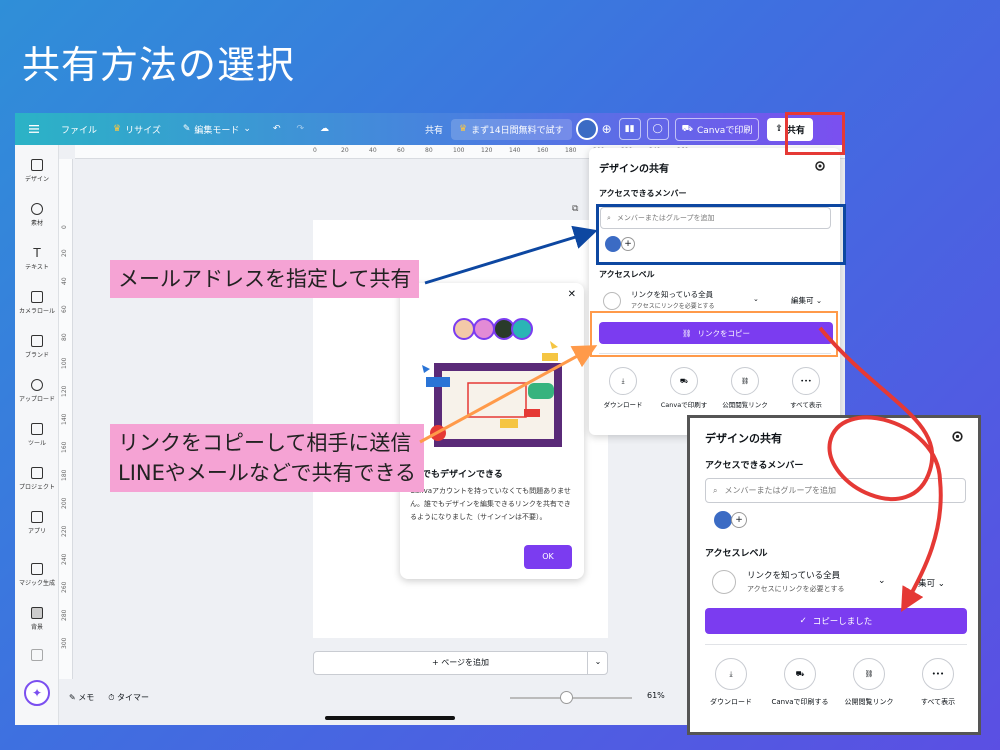 The height and width of the screenshot is (750, 1000). What do you see at coordinates (37, 303) in the screenshot?
I see `sidebar-item-camera-roll: カメラロール` at bounding box center [37, 303].